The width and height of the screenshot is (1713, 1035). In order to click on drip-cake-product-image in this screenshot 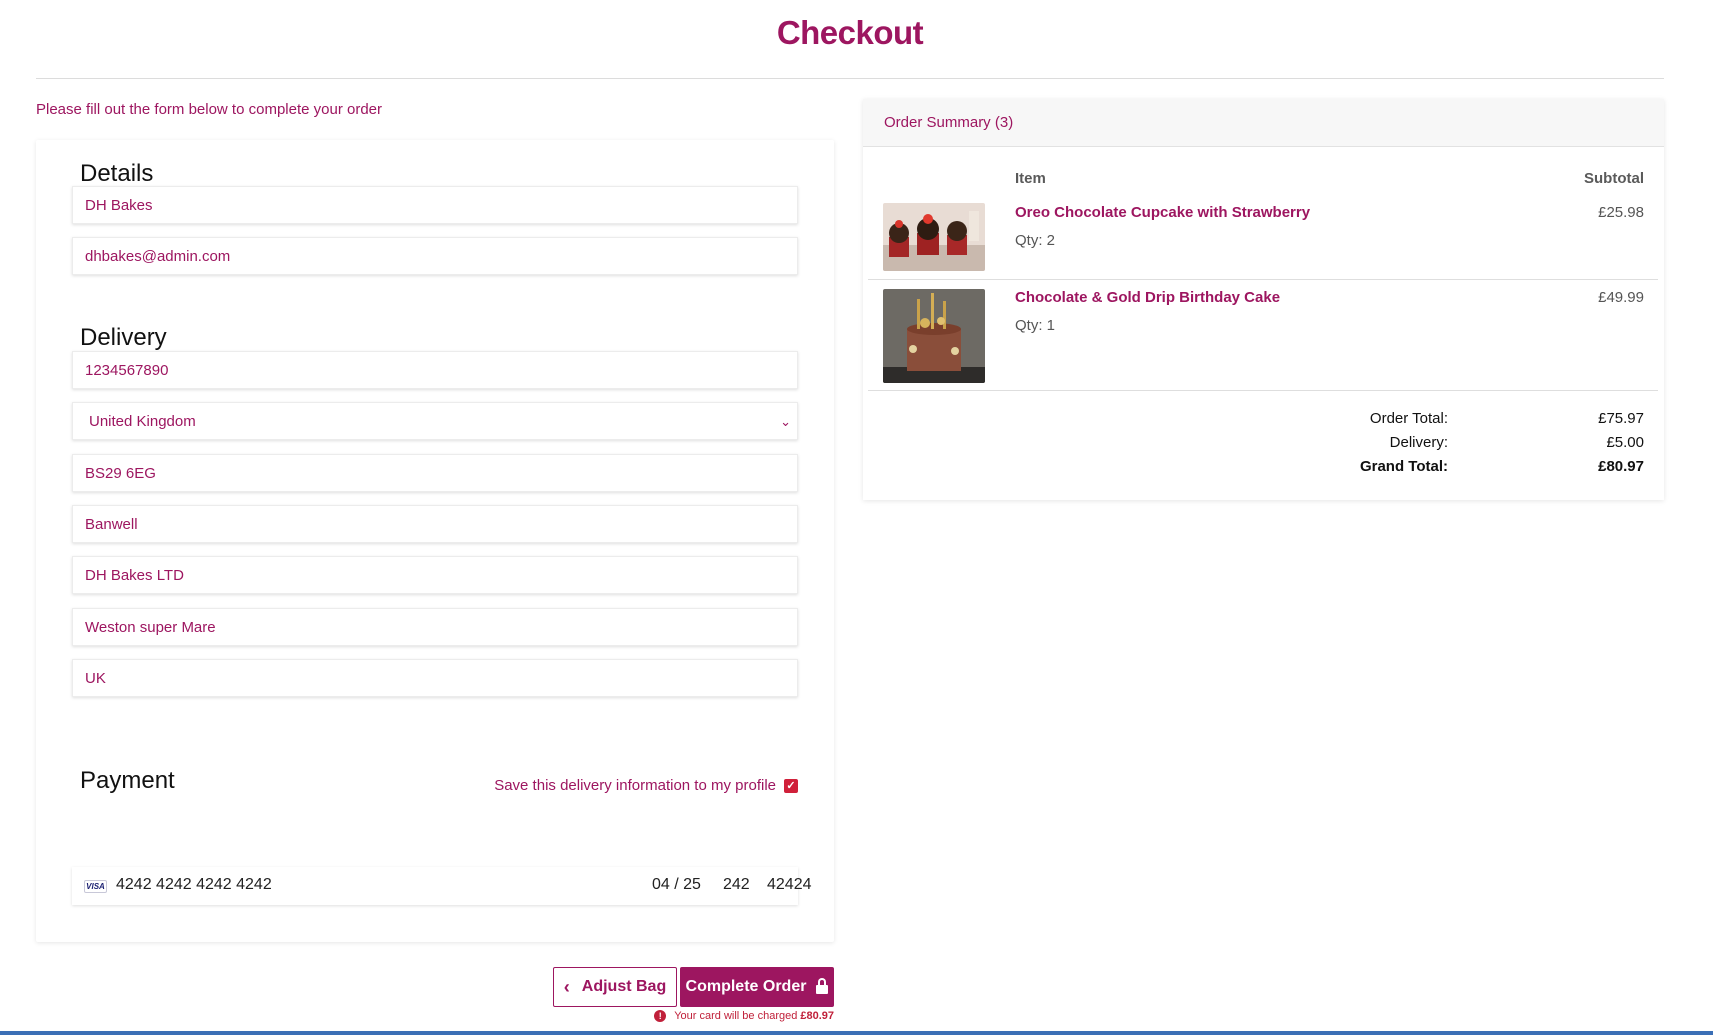, I will do `click(934, 336)`.